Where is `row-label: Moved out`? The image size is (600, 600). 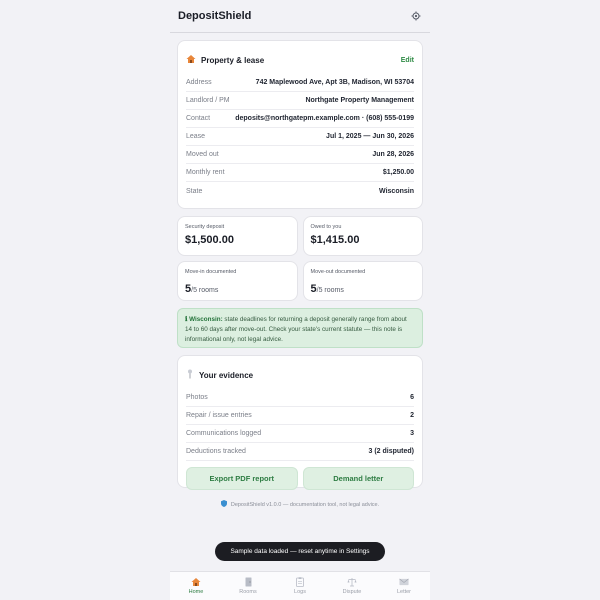
row-label: Moved out is located at coordinates (202, 154).